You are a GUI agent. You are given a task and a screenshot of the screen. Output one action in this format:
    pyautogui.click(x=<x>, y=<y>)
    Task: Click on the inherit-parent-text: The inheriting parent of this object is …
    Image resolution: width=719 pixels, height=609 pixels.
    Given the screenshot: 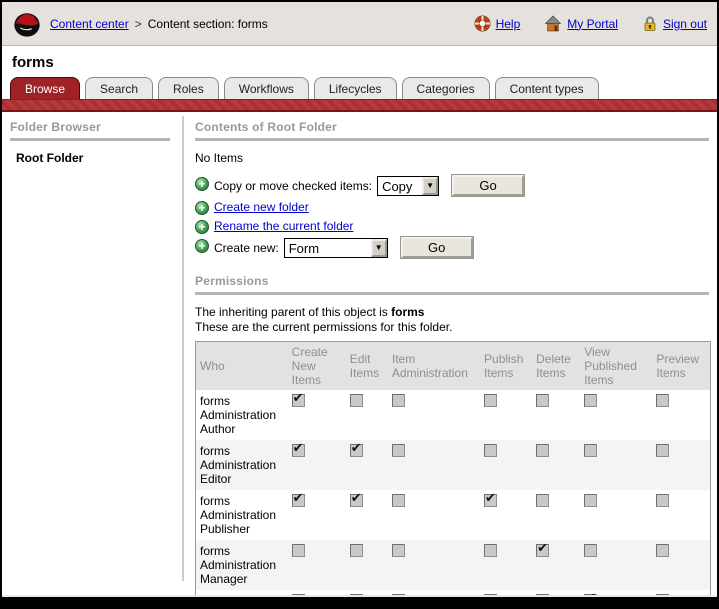 What is the action you would take?
    pyautogui.click(x=452, y=312)
    